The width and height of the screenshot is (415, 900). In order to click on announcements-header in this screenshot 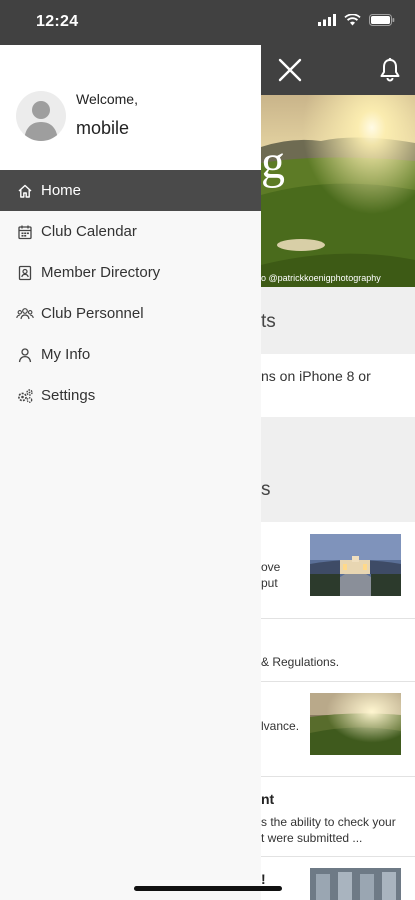, I will do `click(338, 320)`.